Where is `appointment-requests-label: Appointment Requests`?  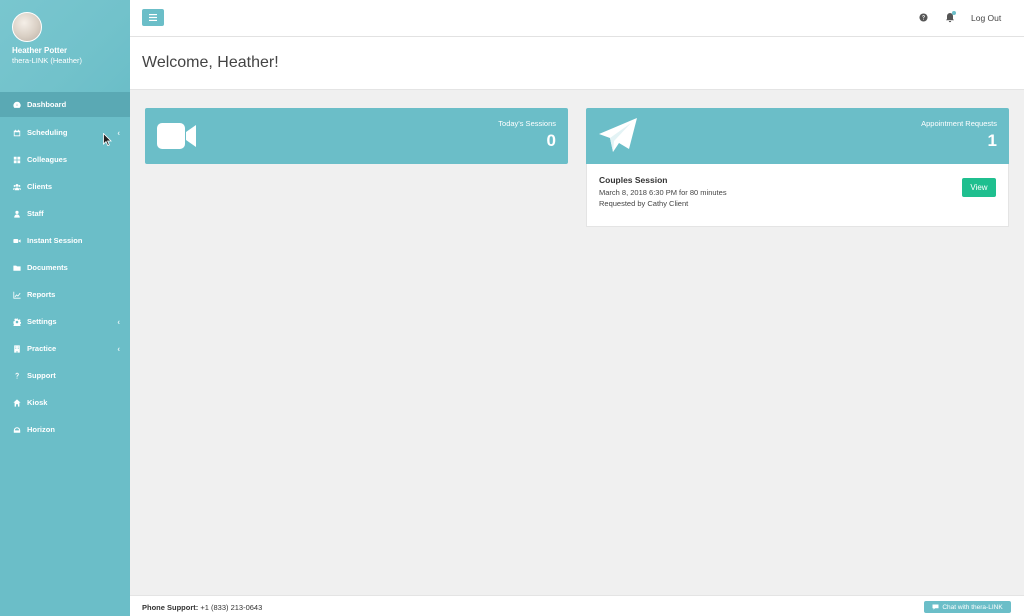 appointment-requests-label: Appointment Requests is located at coordinates (959, 123).